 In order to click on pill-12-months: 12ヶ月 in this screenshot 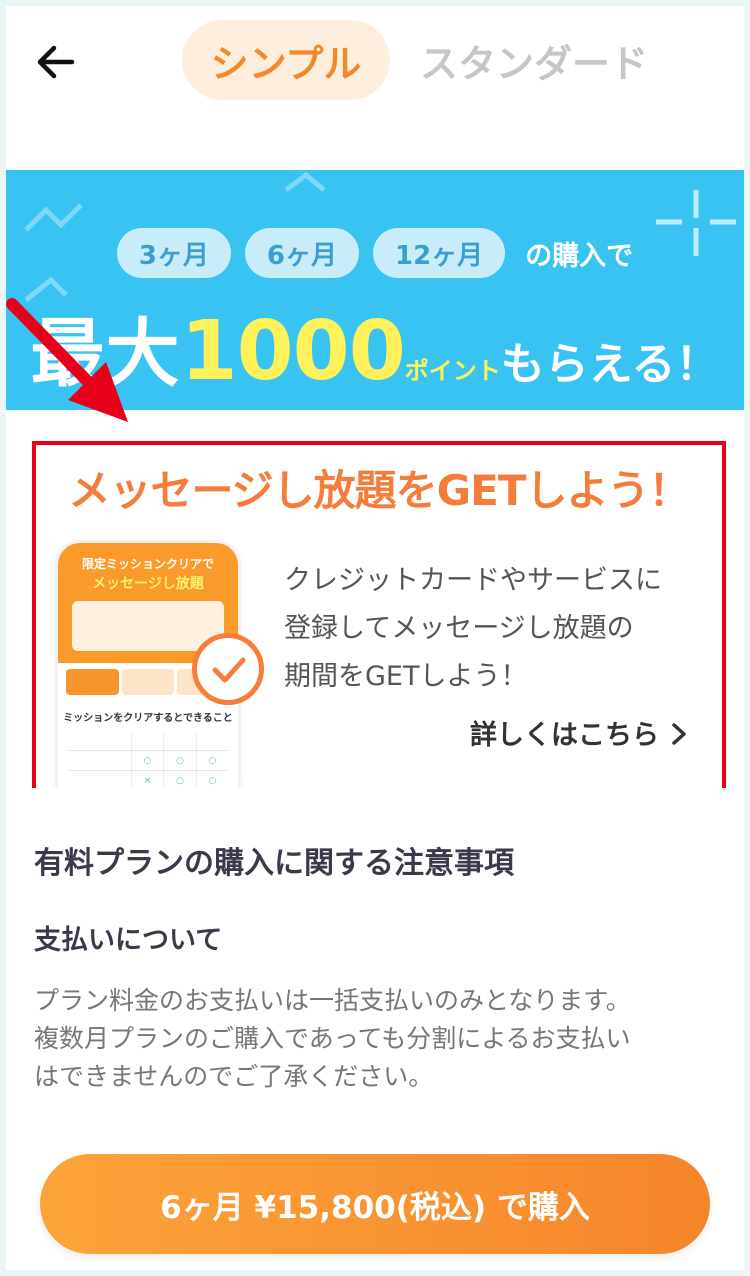, I will do `click(439, 253)`.